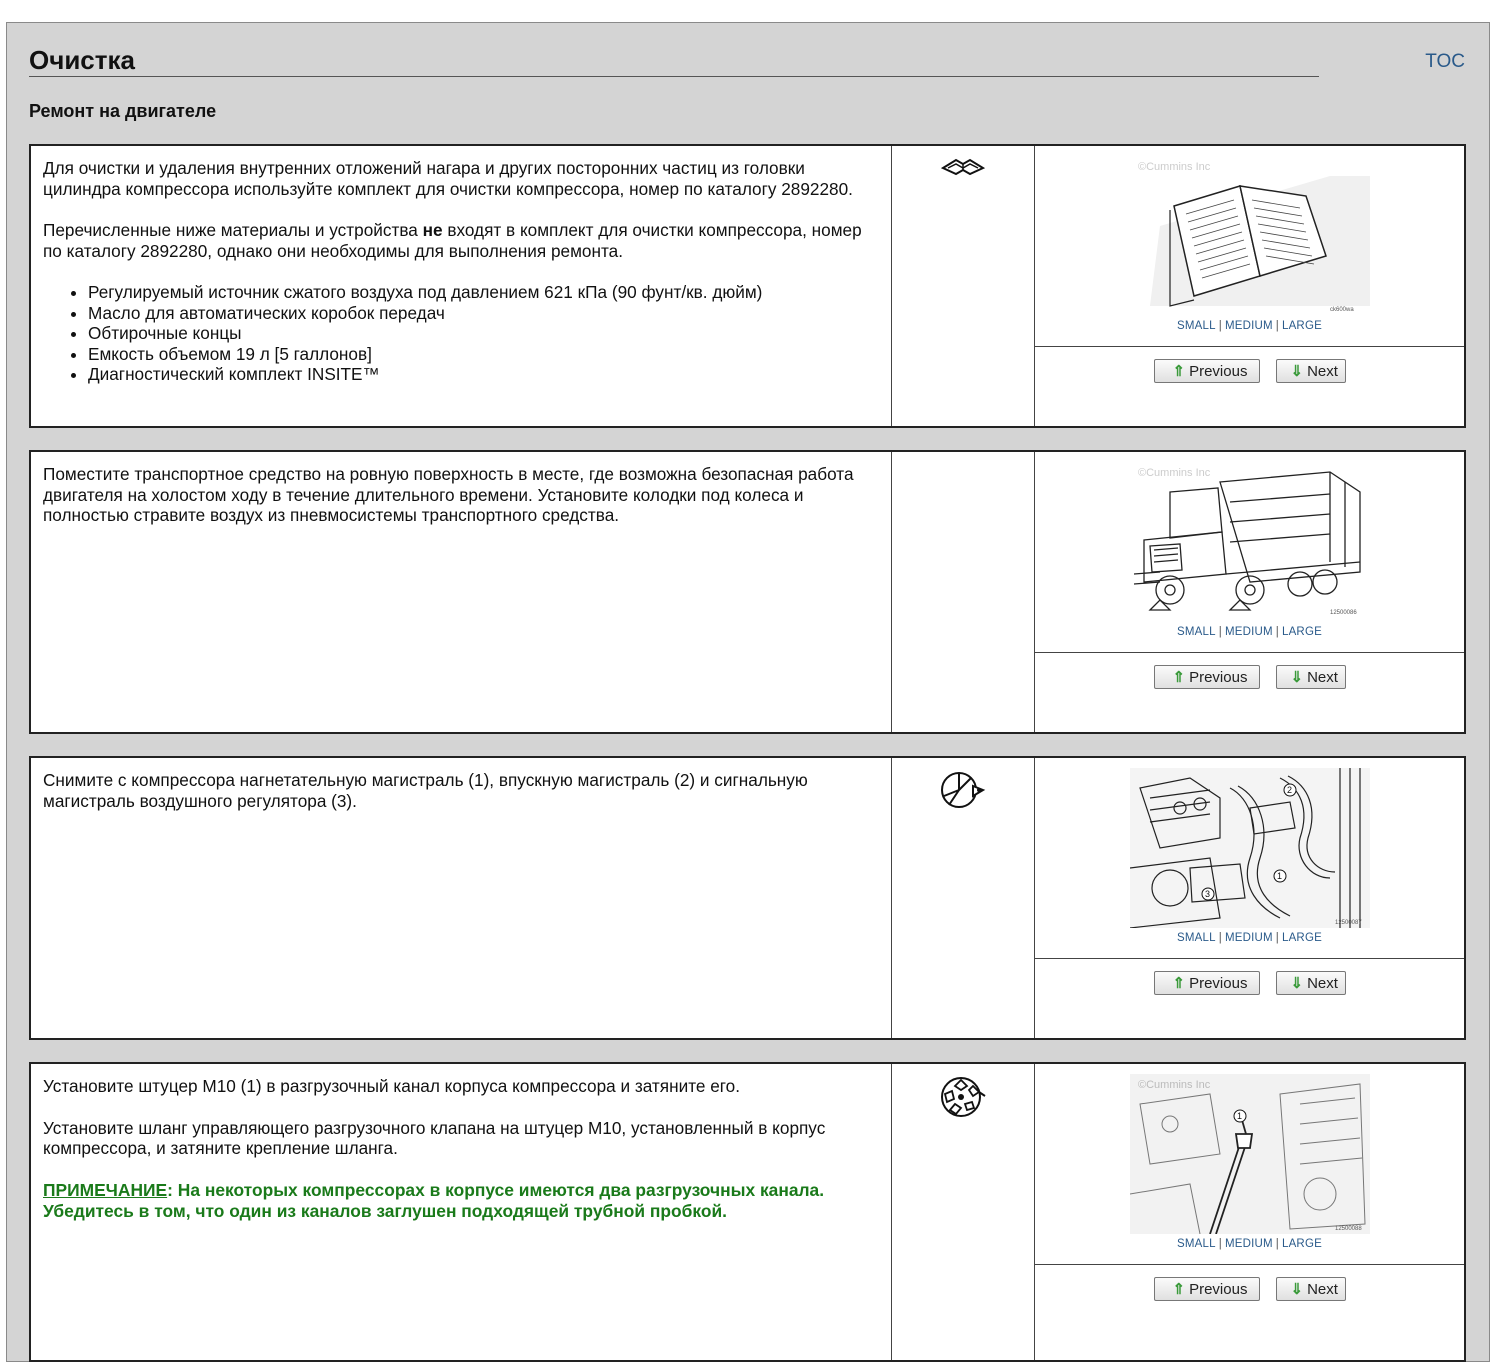 The image size is (1508, 1362). What do you see at coordinates (963, 1217) in the screenshot?
I see `install-part-icon` at bounding box center [963, 1217].